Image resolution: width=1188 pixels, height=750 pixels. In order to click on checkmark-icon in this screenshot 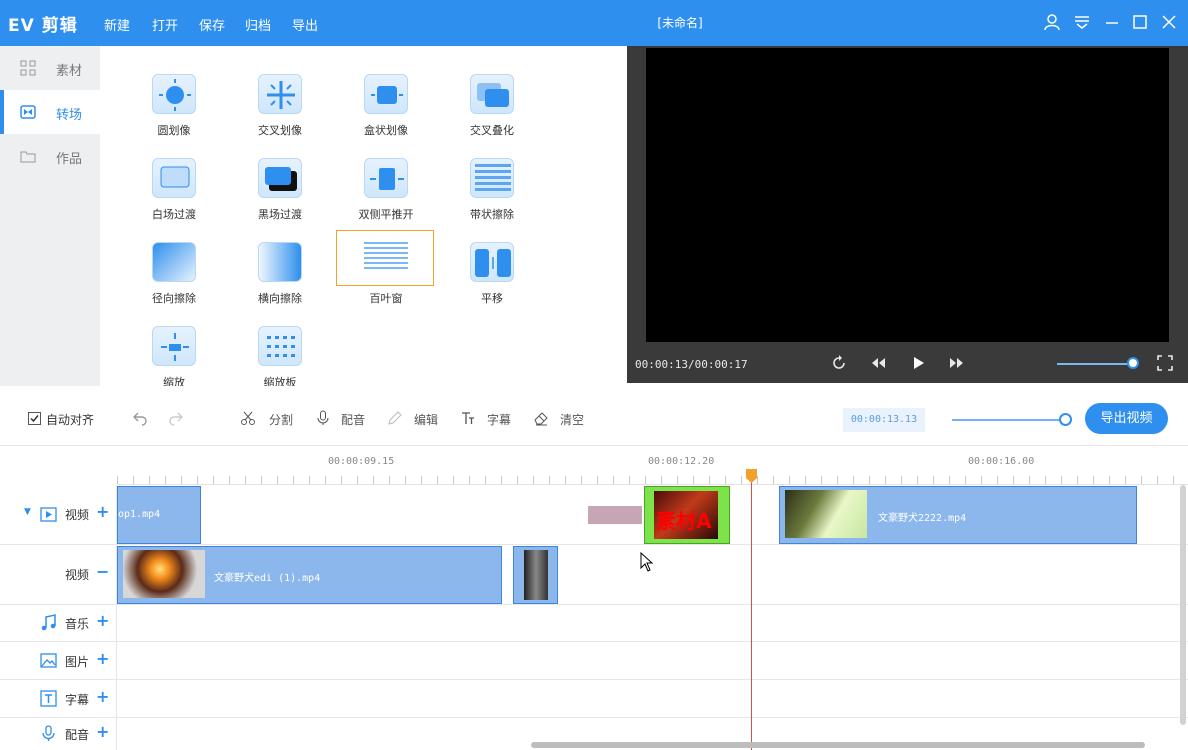, I will do `click(34, 419)`.